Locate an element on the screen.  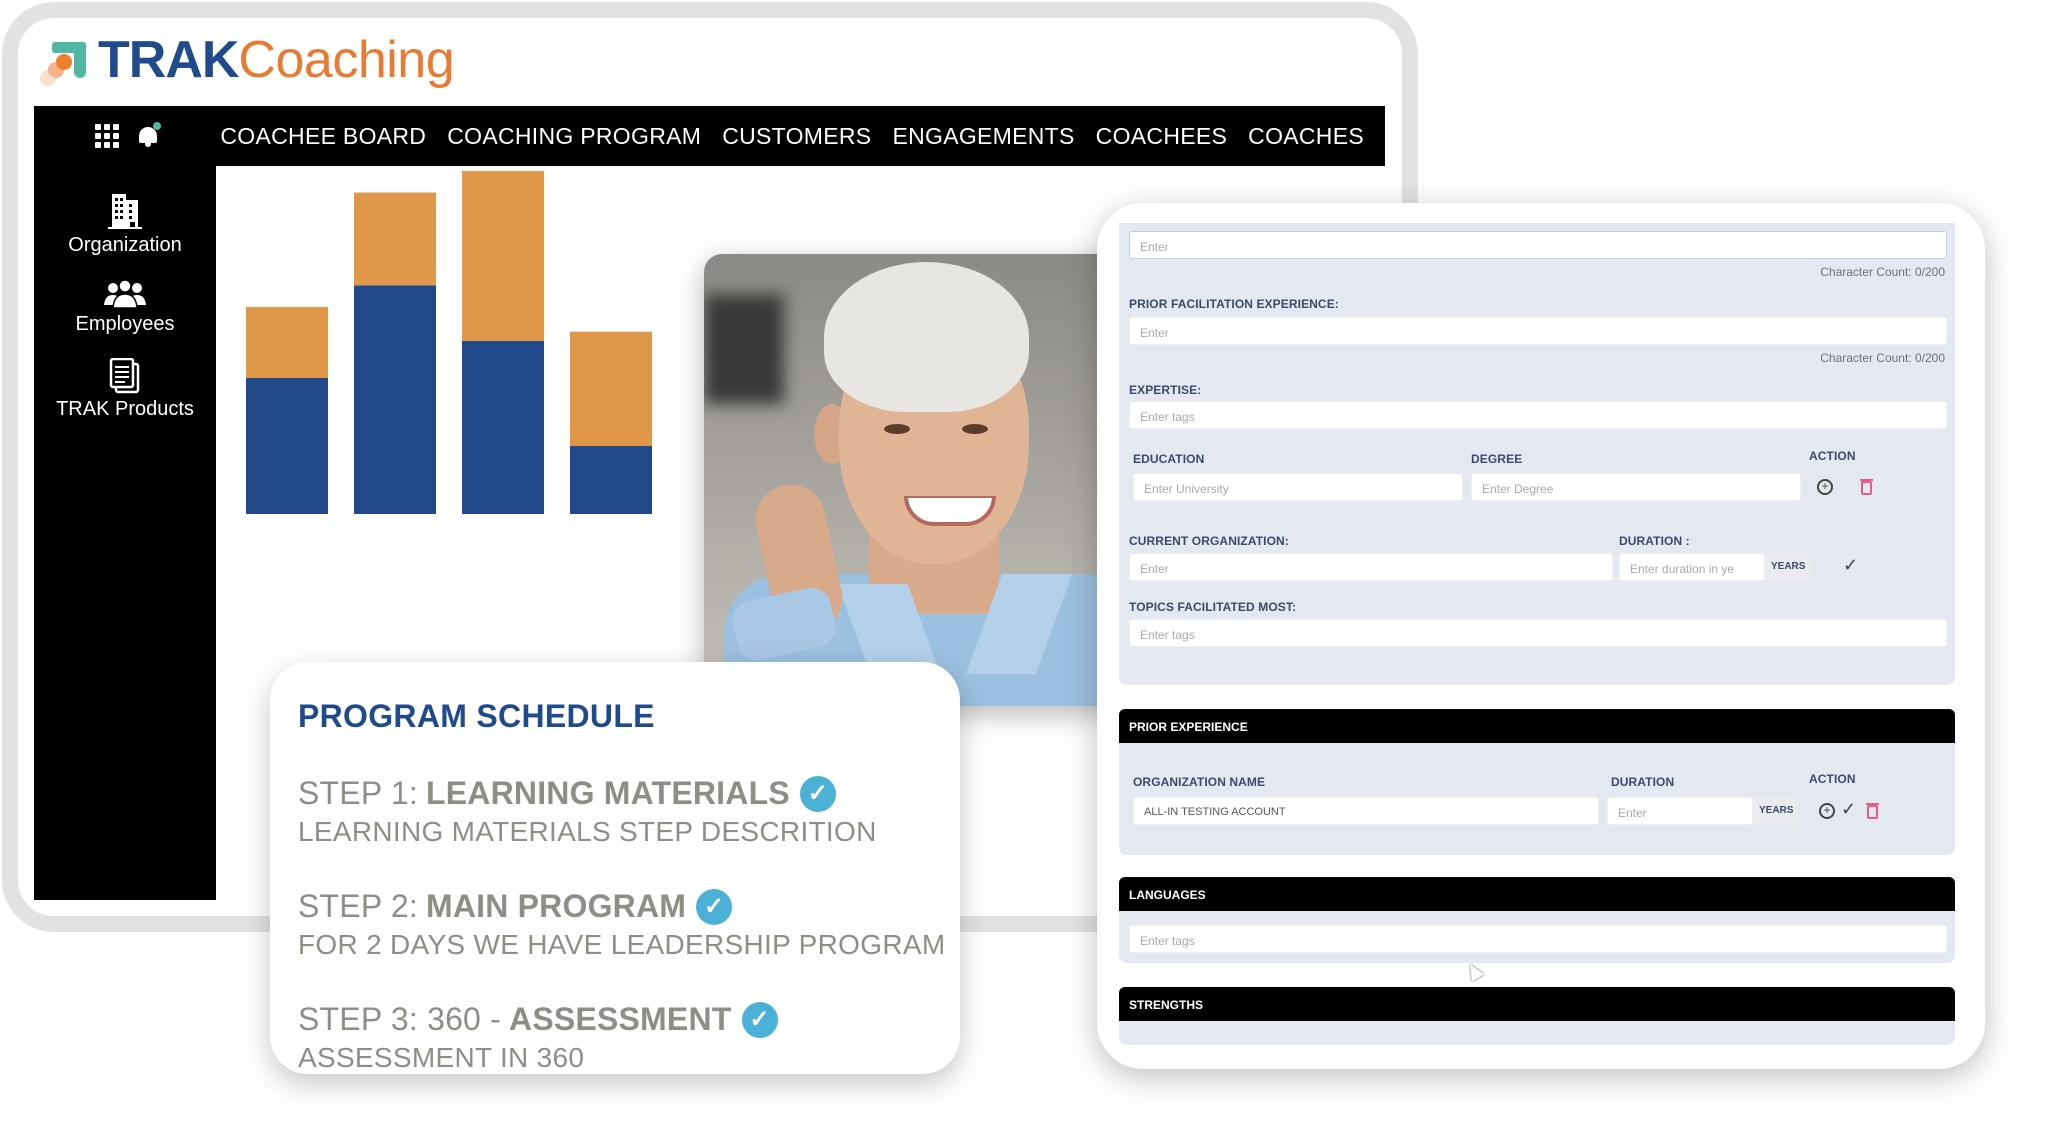
strengths-header: STRENGTHS is located at coordinates (1537, 1004).